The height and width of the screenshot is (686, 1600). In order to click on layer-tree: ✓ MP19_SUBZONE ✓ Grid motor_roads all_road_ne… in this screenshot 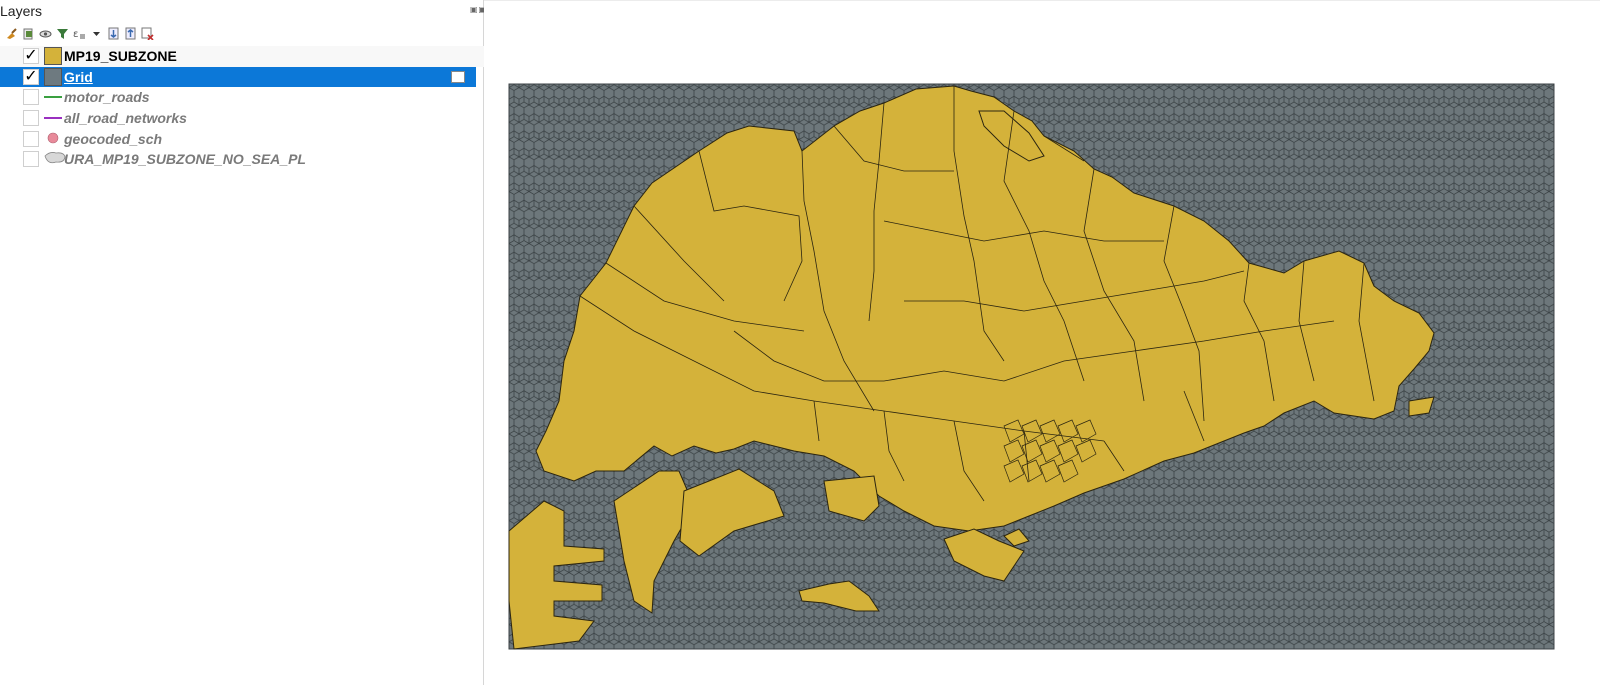, I will do `click(242, 108)`.